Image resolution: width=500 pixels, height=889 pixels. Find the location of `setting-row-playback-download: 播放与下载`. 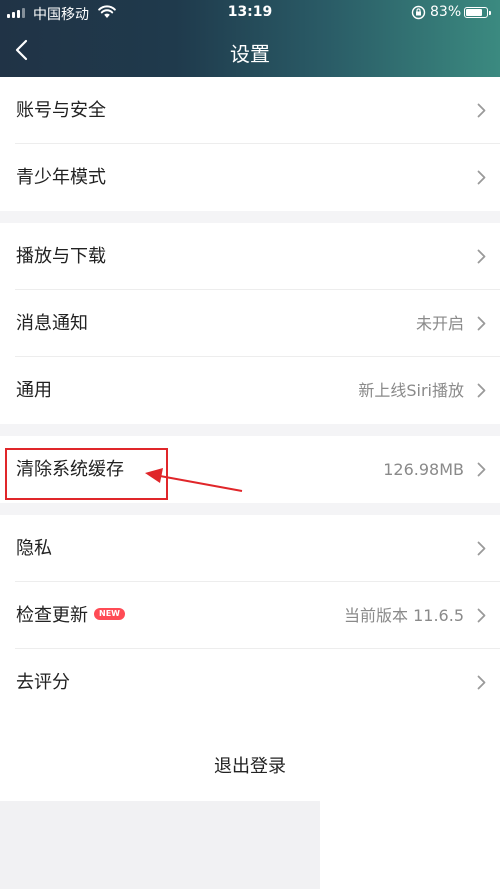

setting-row-playback-download: 播放与下载 is located at coordinates (250, 256).